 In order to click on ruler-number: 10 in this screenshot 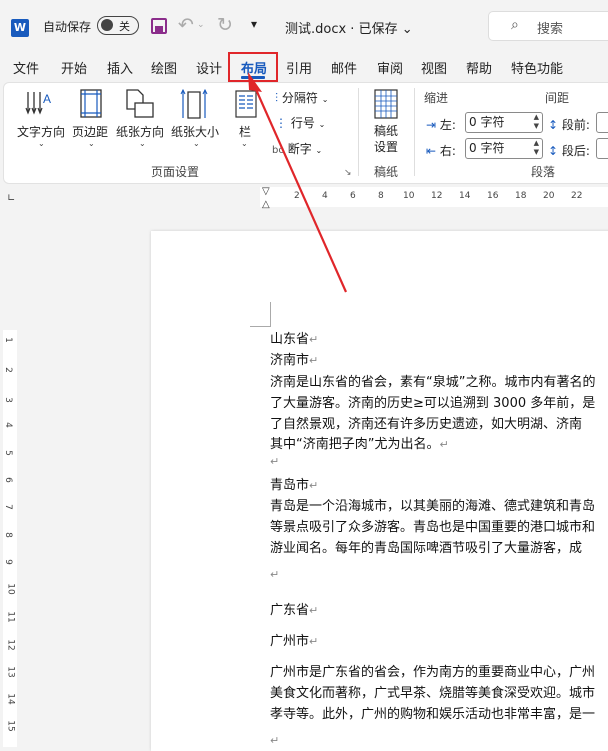, I will do `click(409, 196)`.